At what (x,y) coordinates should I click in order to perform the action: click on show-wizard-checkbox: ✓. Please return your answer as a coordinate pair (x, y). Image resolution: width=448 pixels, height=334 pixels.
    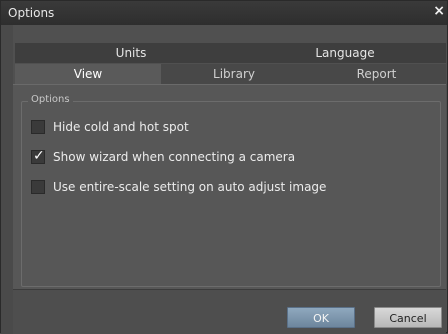
    Looking at the image, I should click on (38, 156).